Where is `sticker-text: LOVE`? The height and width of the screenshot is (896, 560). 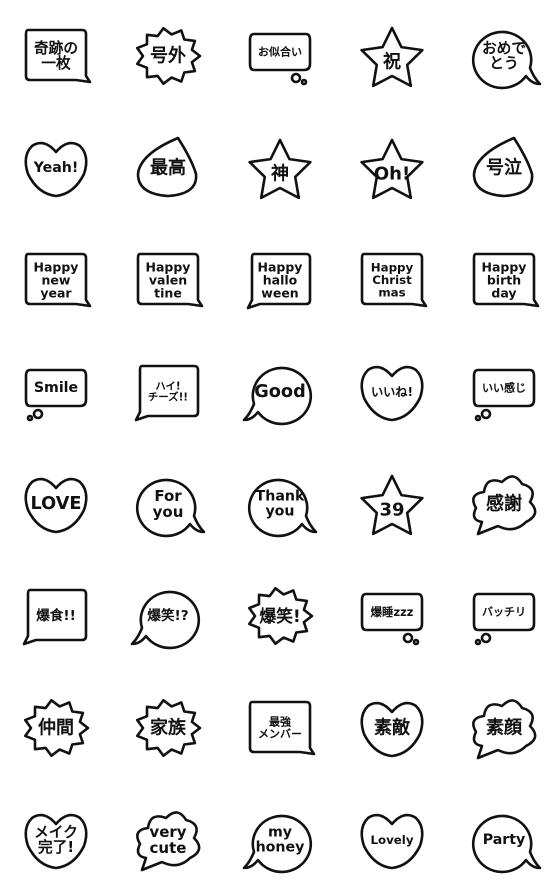
sticker-text: LOVE is located at coordinates (56, 504).